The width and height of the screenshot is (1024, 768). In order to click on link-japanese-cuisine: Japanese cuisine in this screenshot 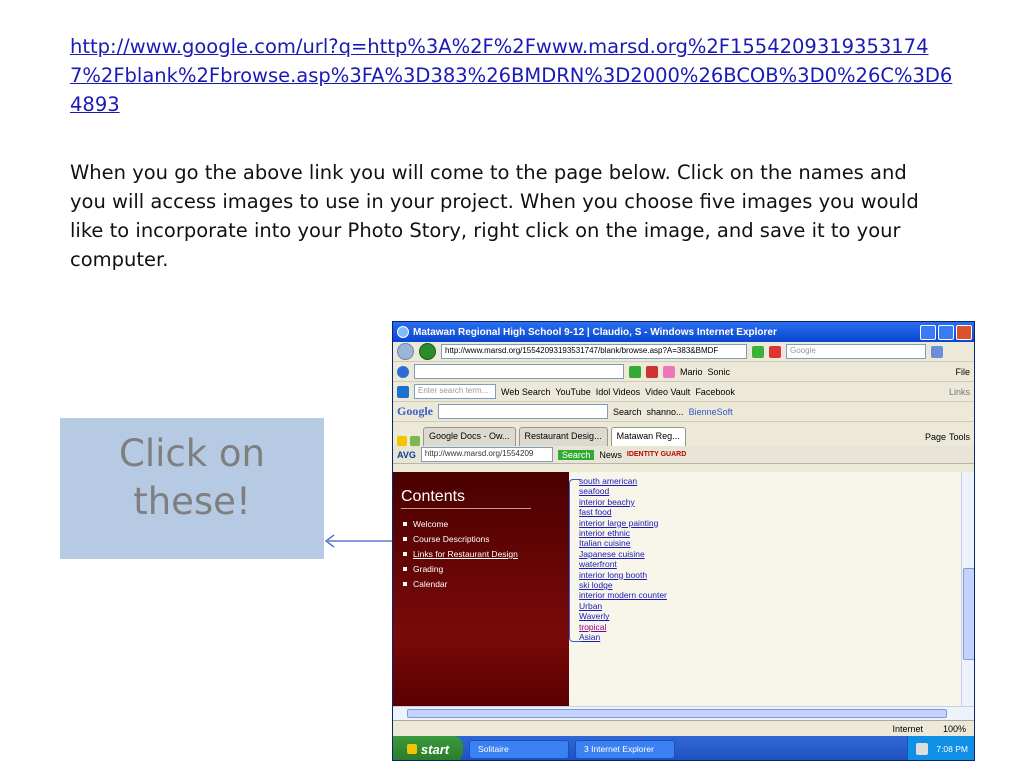, I will do `click(772, 554)`.